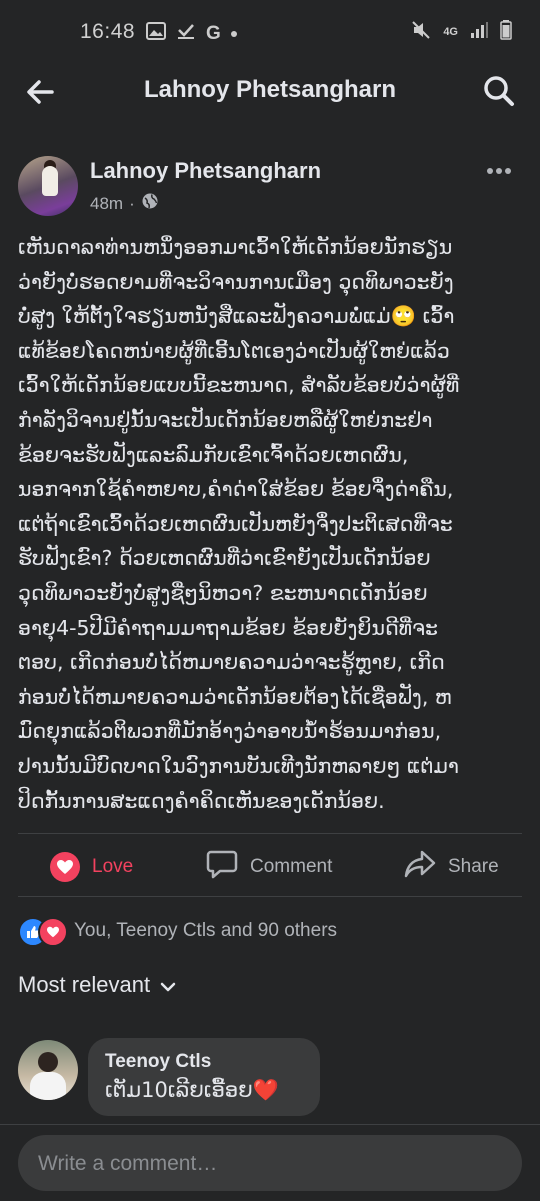 The image size is (540, 1201). I want to click on battery-icon, so click(506, 31).